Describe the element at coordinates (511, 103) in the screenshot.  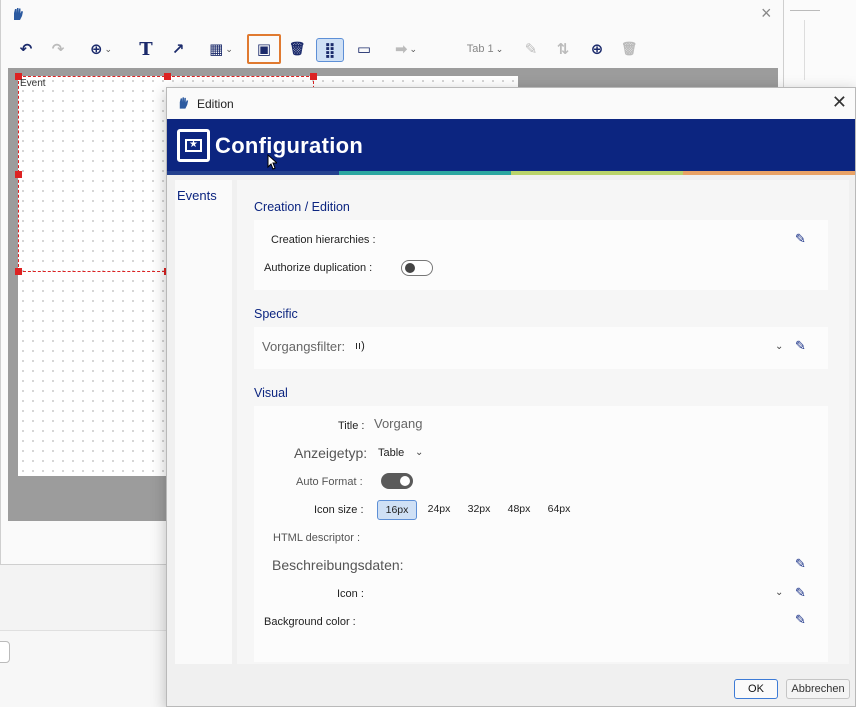
I see `dialog-titlebar: Edition ✕` at that location.